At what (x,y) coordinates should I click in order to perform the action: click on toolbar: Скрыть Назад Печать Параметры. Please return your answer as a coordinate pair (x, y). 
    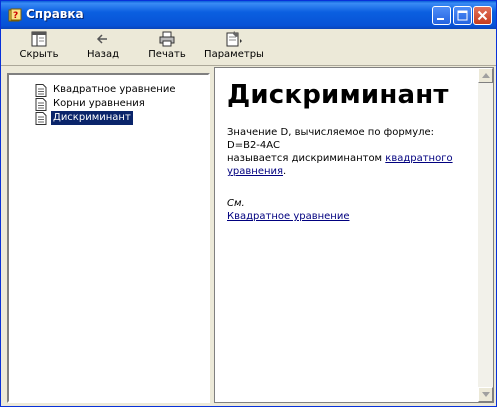
    Looking at the image, I should click on (248, 47).